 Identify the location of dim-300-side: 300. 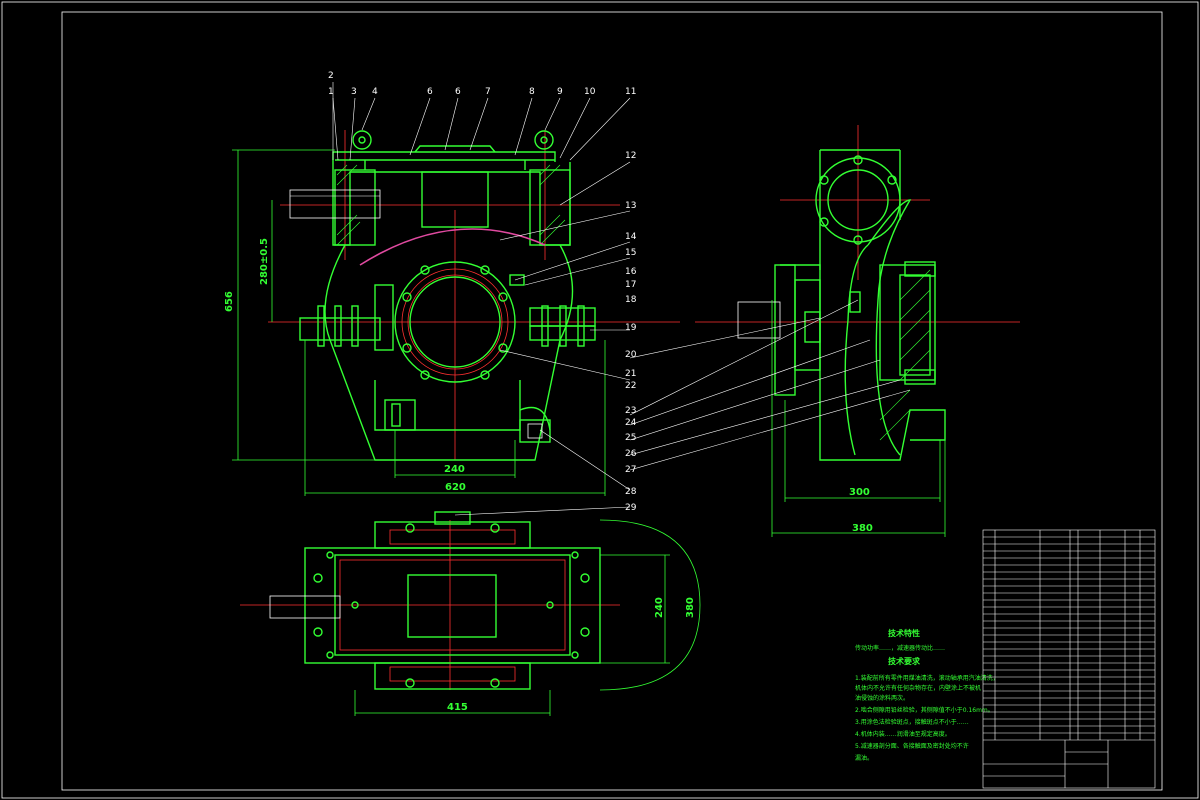
(859, 492).